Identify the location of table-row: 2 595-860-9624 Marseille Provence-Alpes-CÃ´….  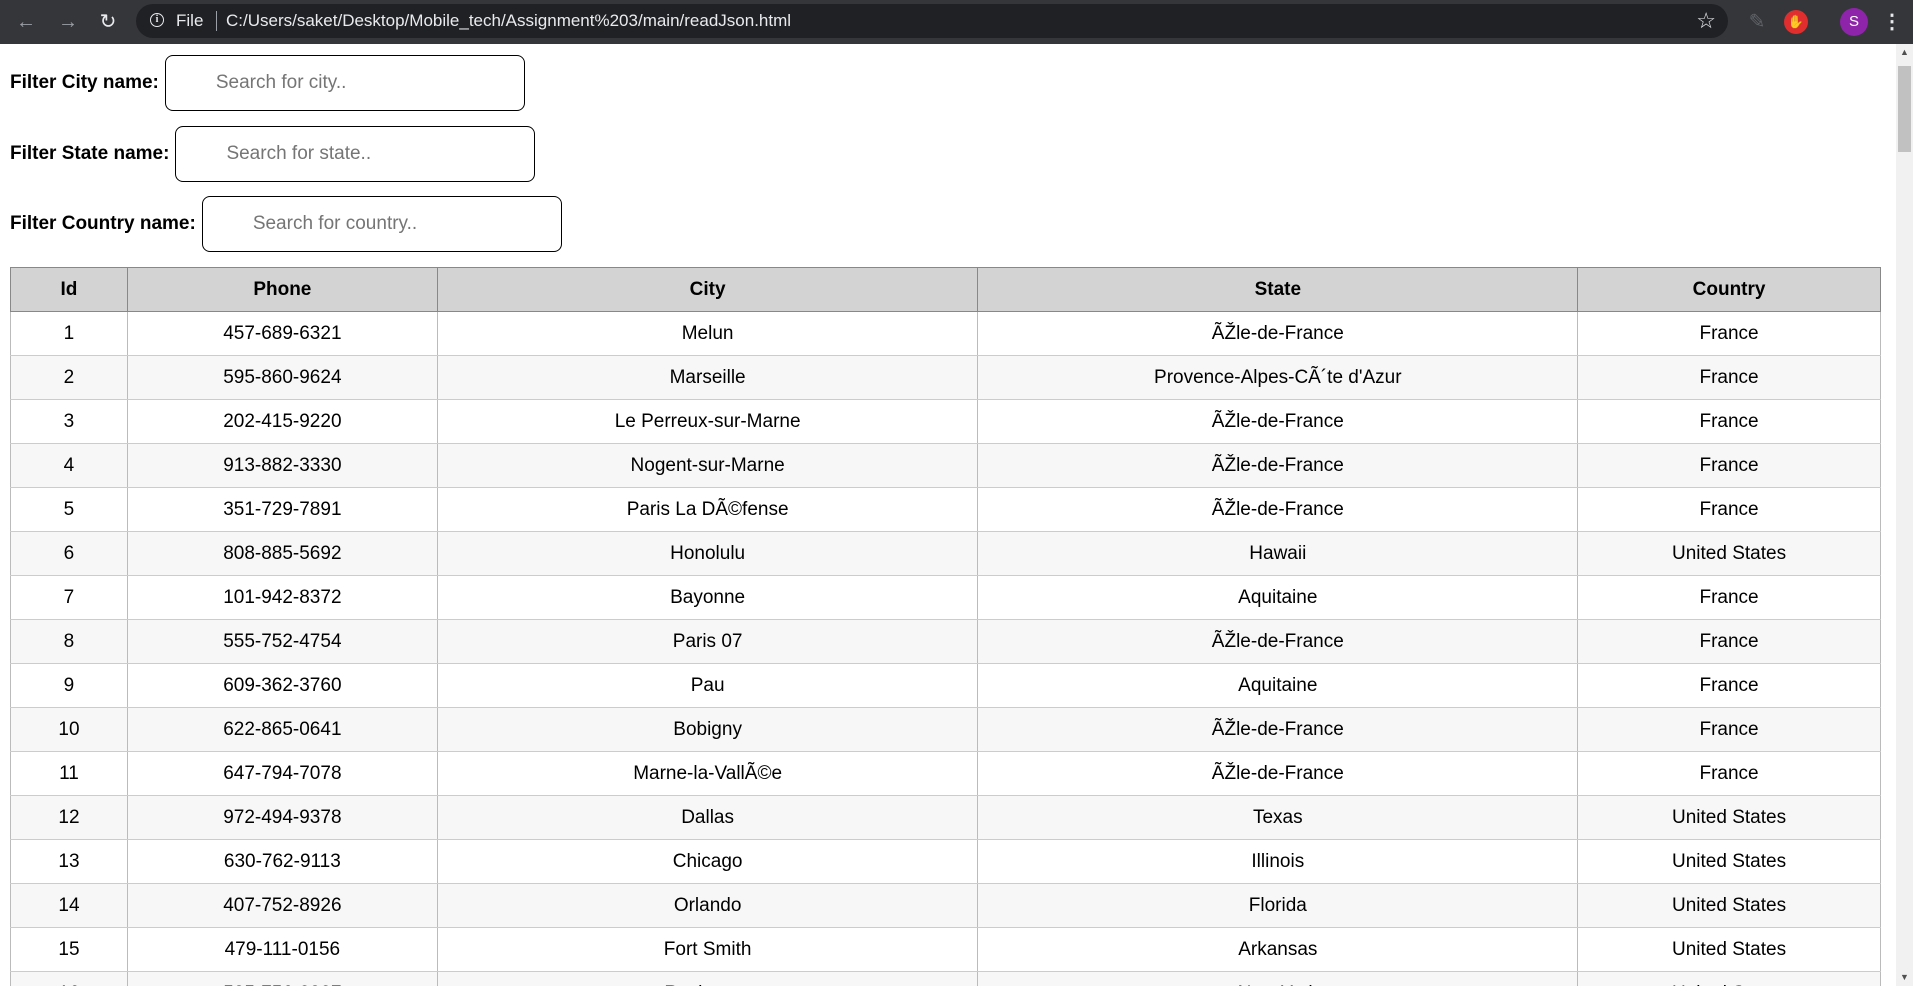
(945, 377).